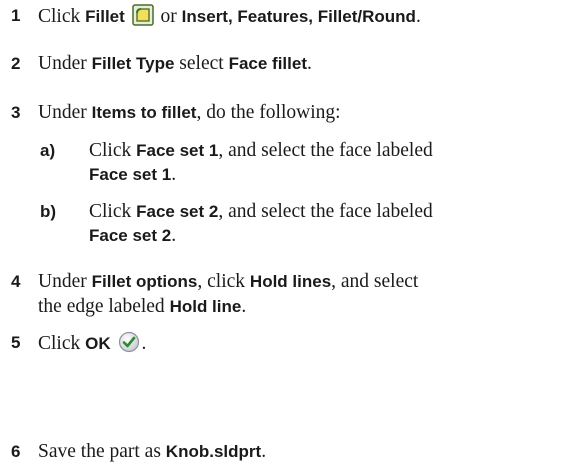  Describe the element at coordinates (98, 343) in the screenshot. I see `ok-label: OK` at that location.